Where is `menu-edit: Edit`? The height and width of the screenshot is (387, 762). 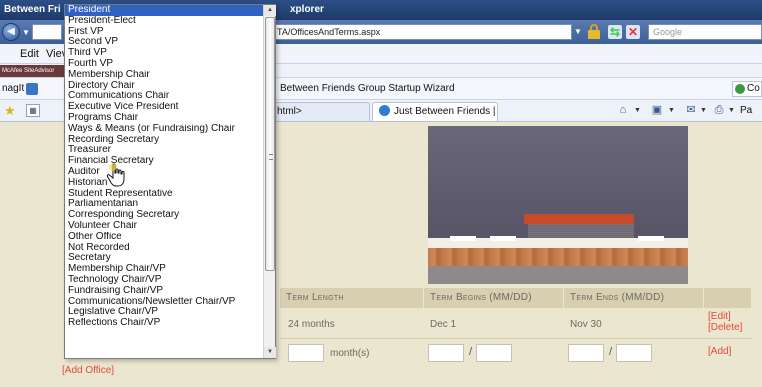
menu-edit: Edit is located at coordinates (29, 54).